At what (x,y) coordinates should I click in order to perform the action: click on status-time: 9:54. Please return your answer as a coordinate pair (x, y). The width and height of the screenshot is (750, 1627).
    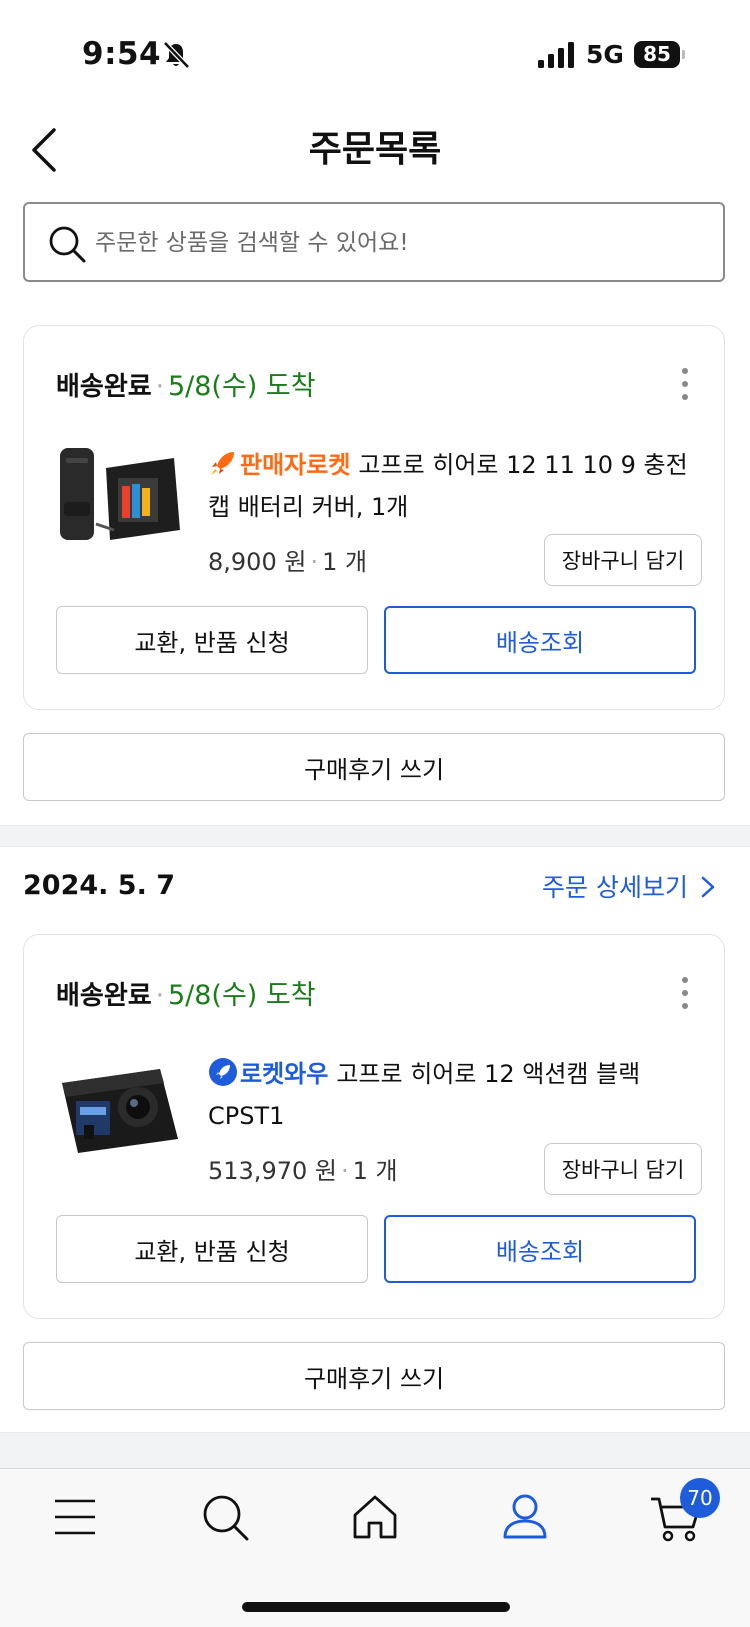
    Looking at the image, I should click on (122, 54).